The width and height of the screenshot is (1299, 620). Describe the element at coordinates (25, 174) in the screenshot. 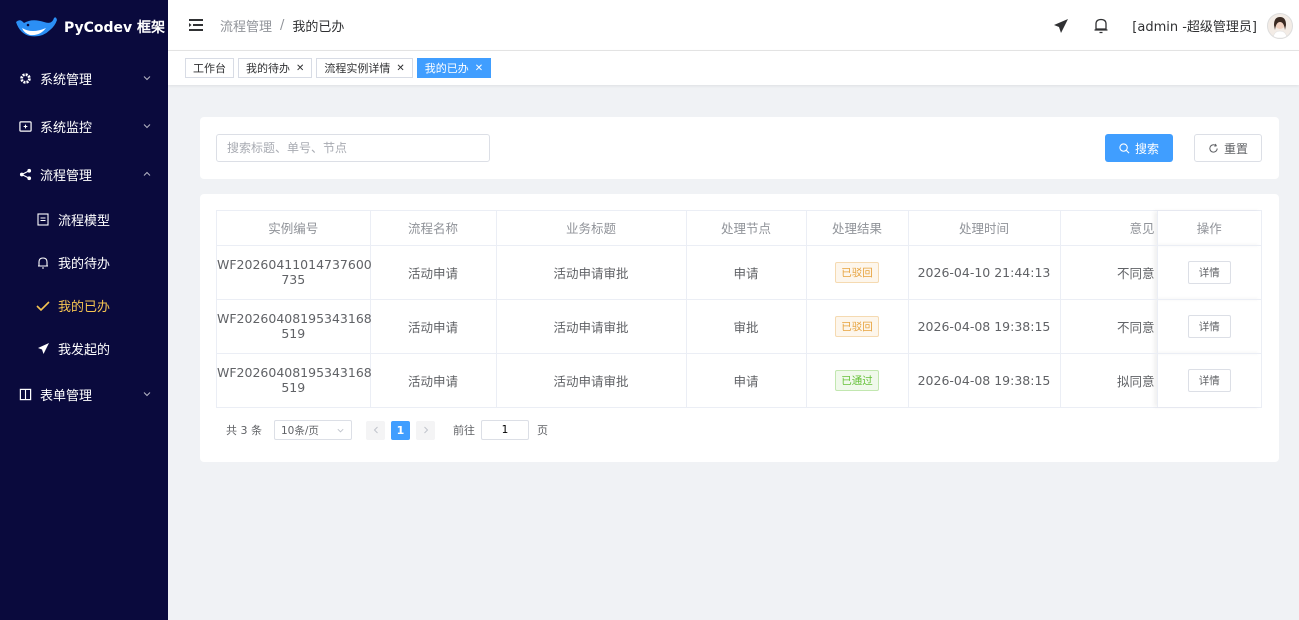

I see `share-icon` at that location.